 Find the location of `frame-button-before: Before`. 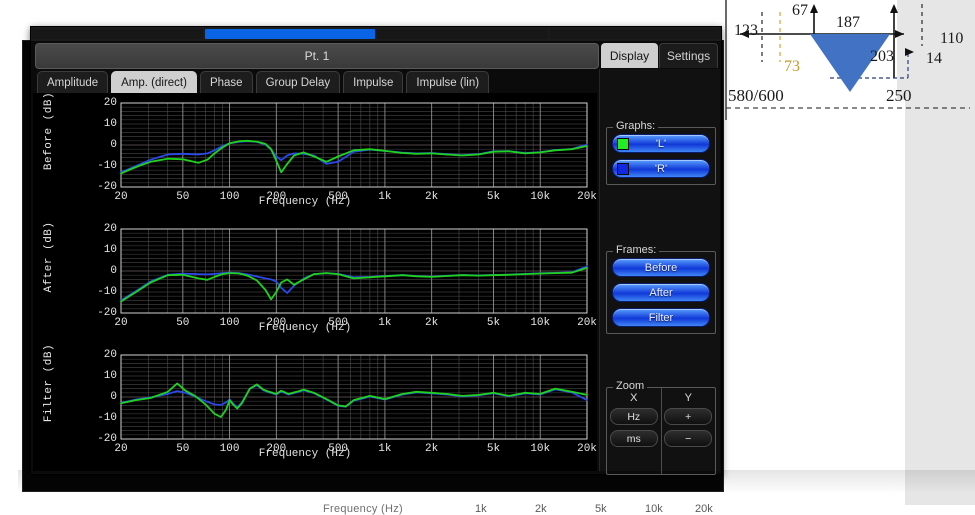

frame-button-before: Before is located at coordinates (661, 267).